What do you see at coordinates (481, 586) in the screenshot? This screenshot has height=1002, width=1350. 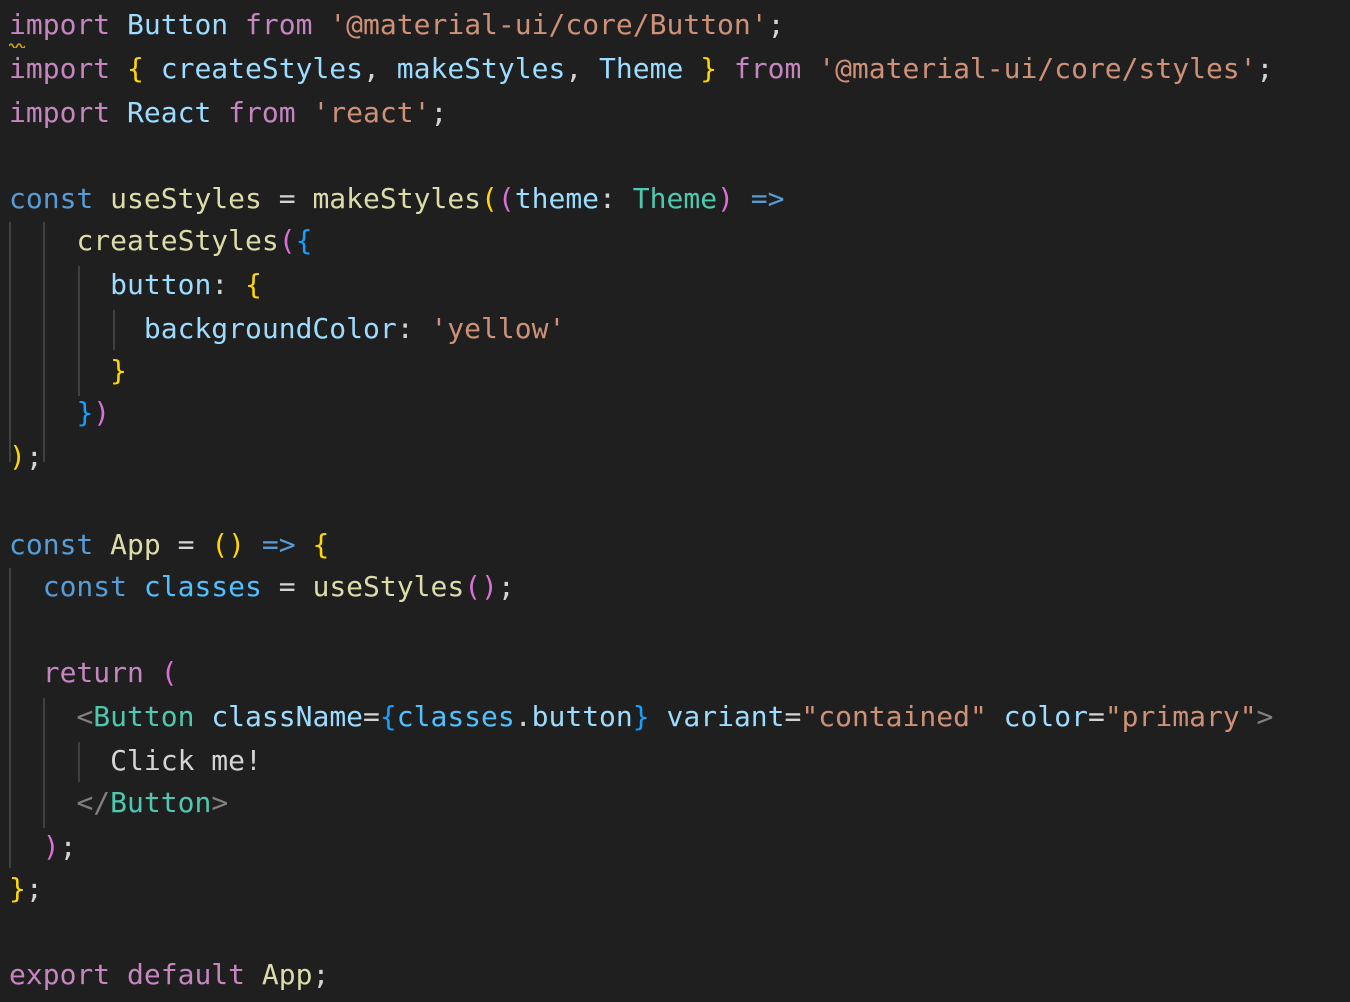 I see `code-token: ()` at bounding box center [481, 586].